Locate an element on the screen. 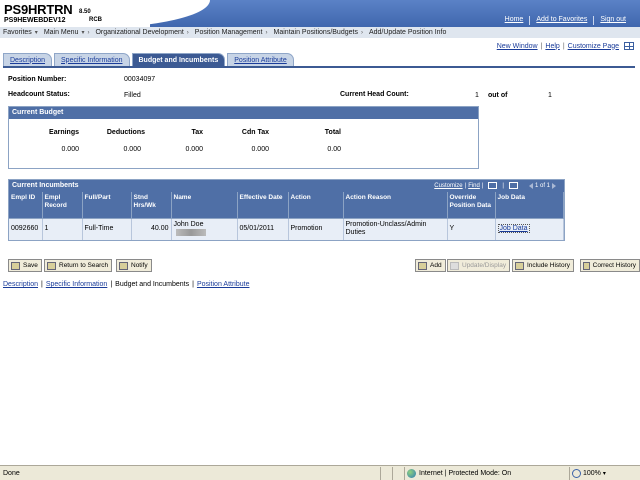 This screenshot has width=640, height=480. http-icon is located at coordinates (629, 46).